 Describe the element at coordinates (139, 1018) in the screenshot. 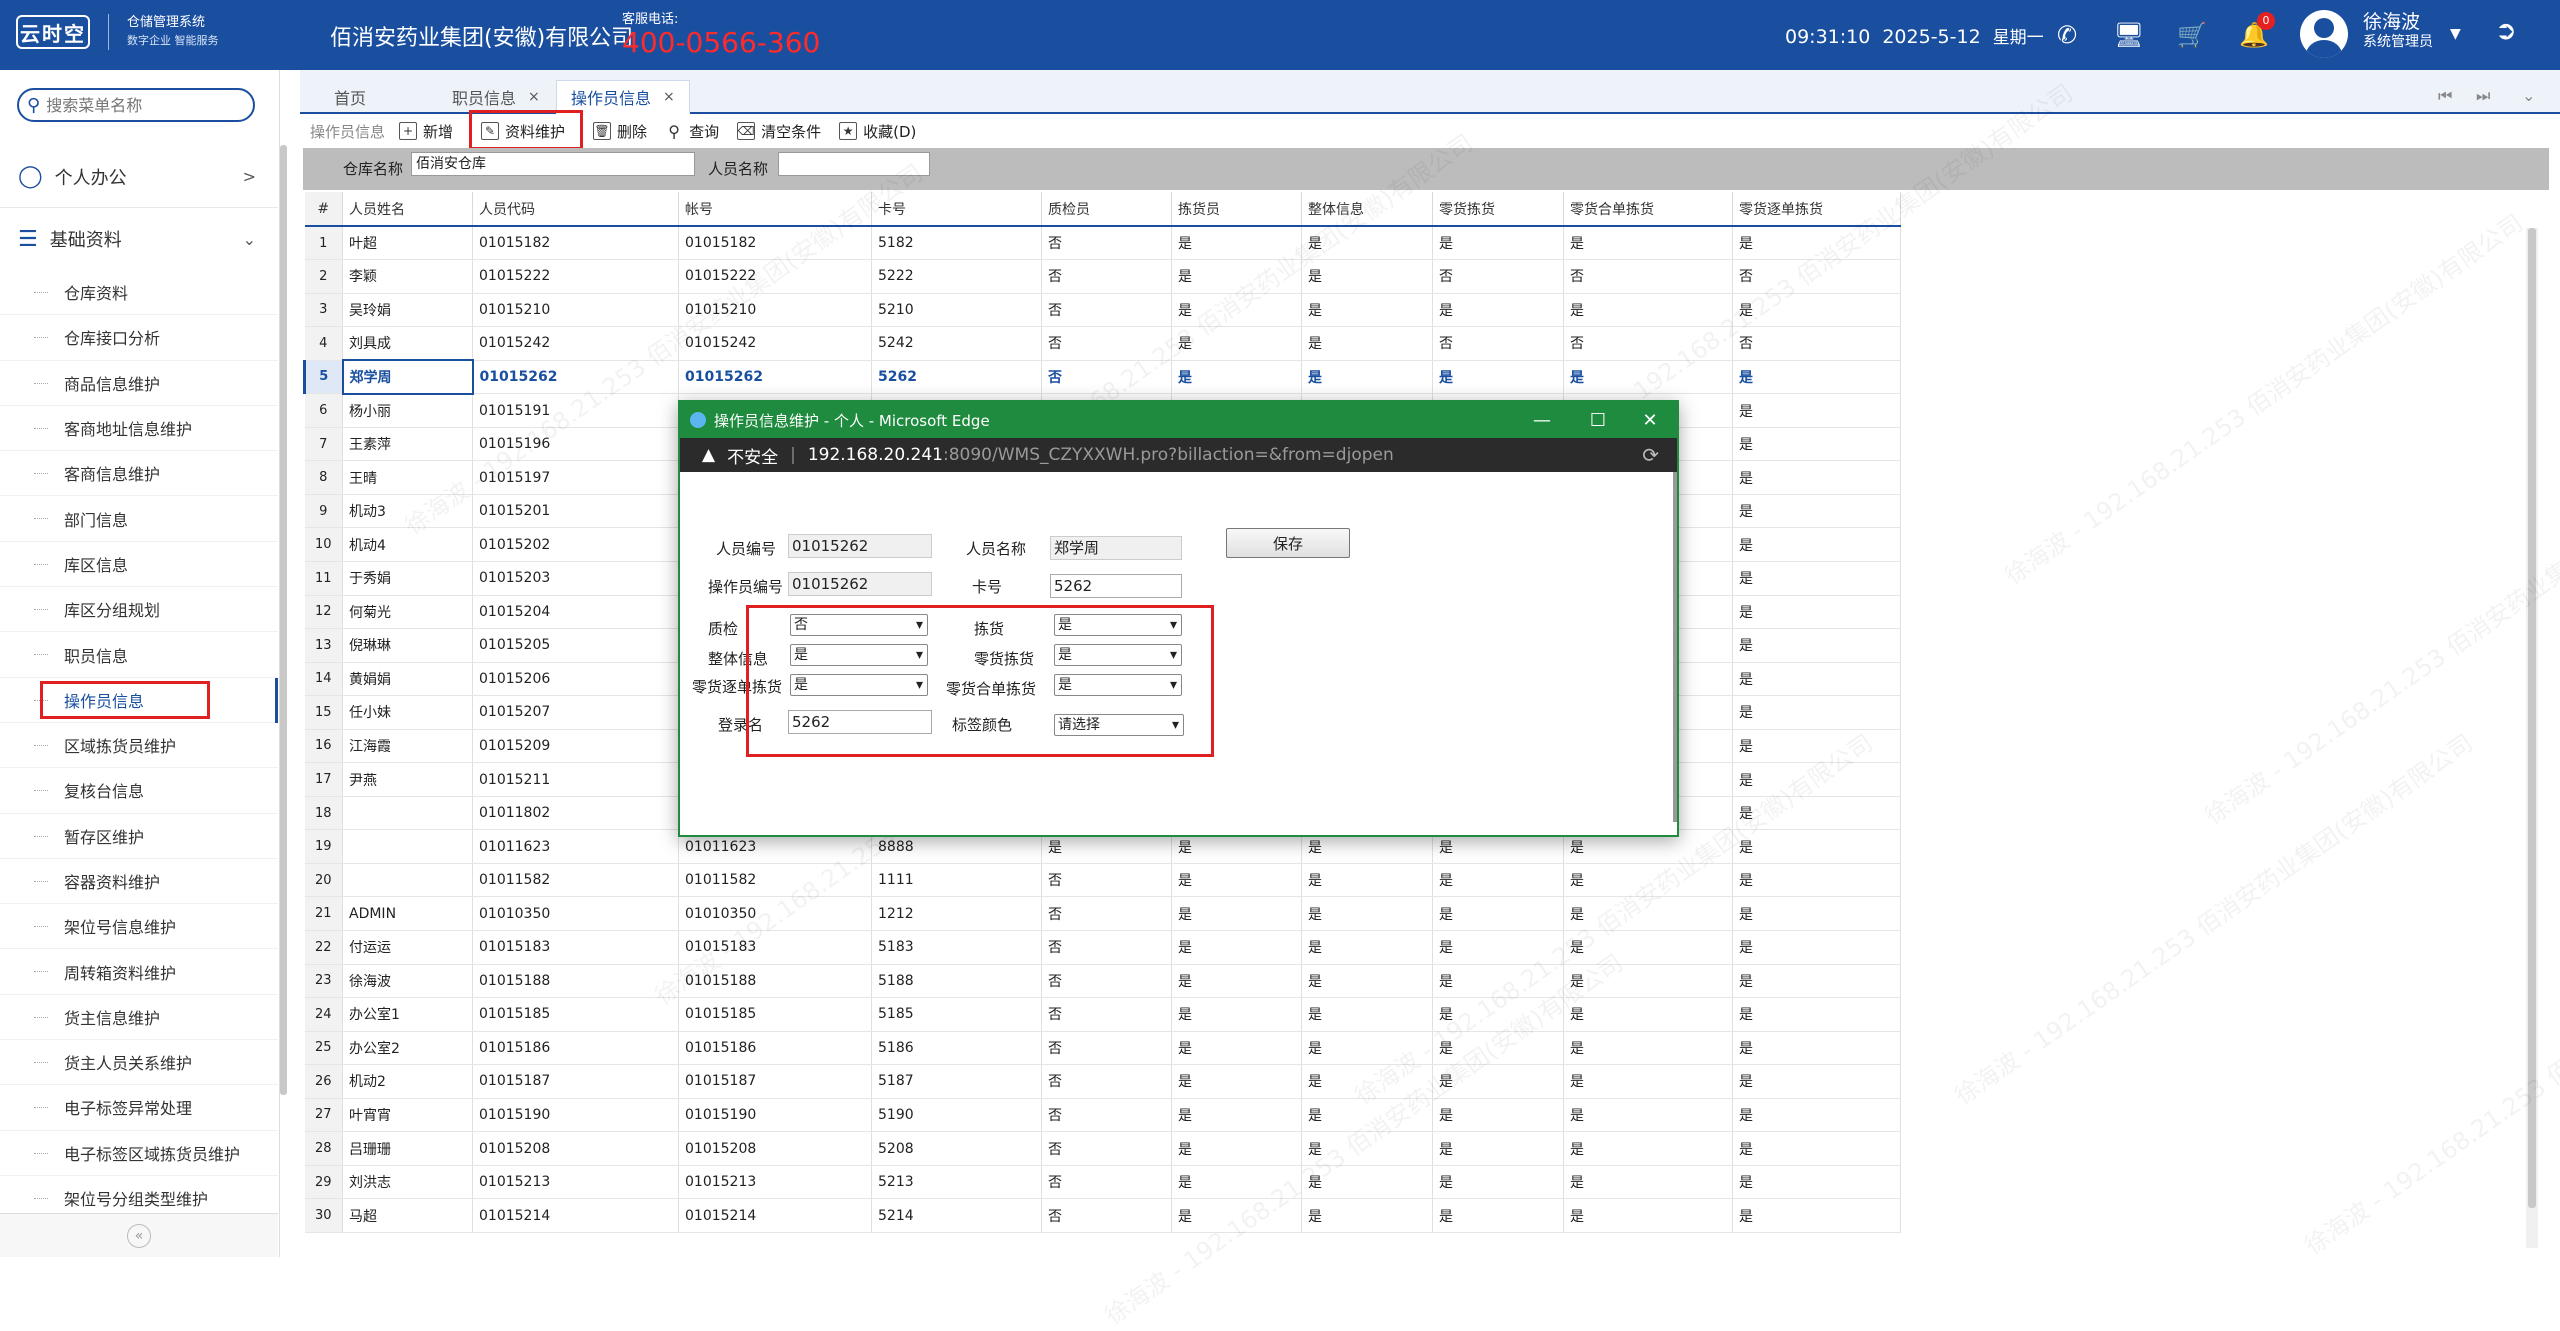

I see `sidebar-item-owner: 货主信息维护` at that location.